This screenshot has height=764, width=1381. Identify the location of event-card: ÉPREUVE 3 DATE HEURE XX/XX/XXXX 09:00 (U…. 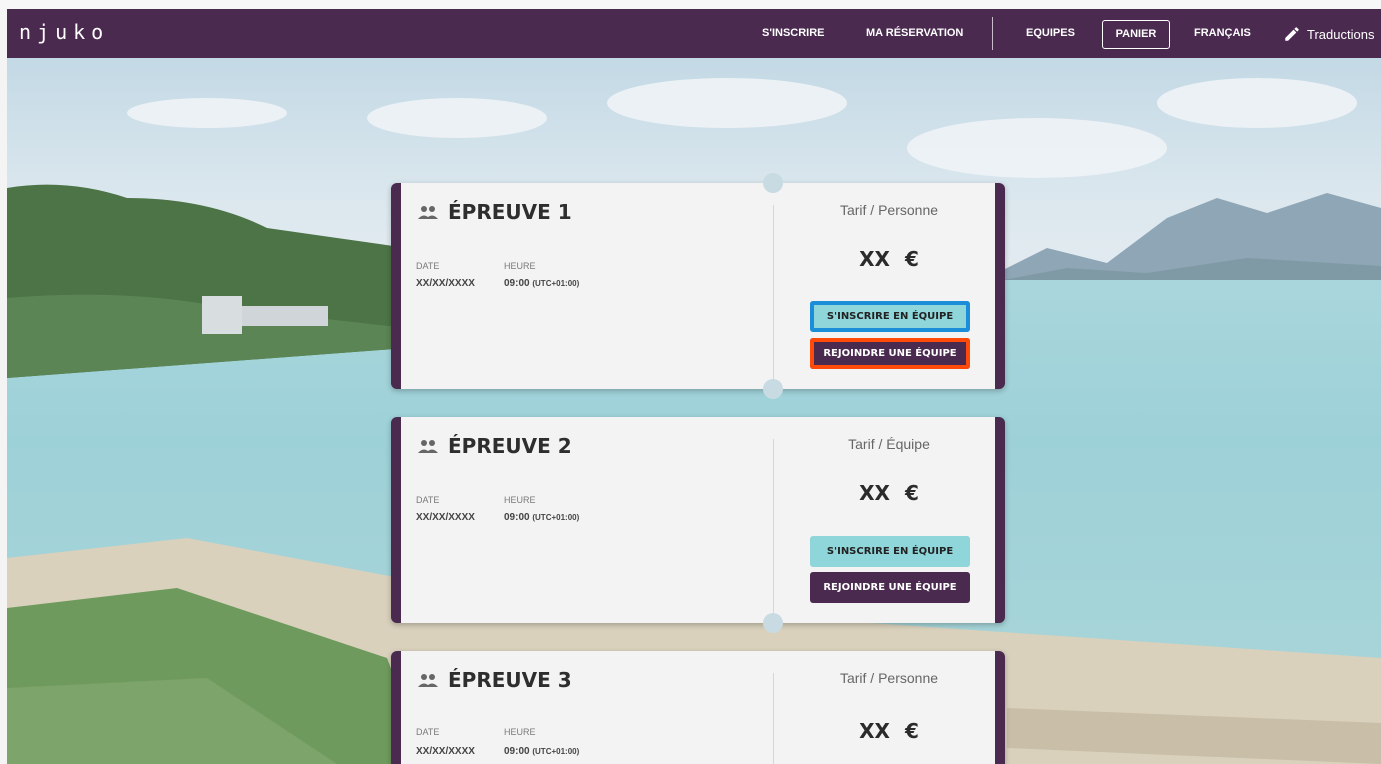
(698, 707).